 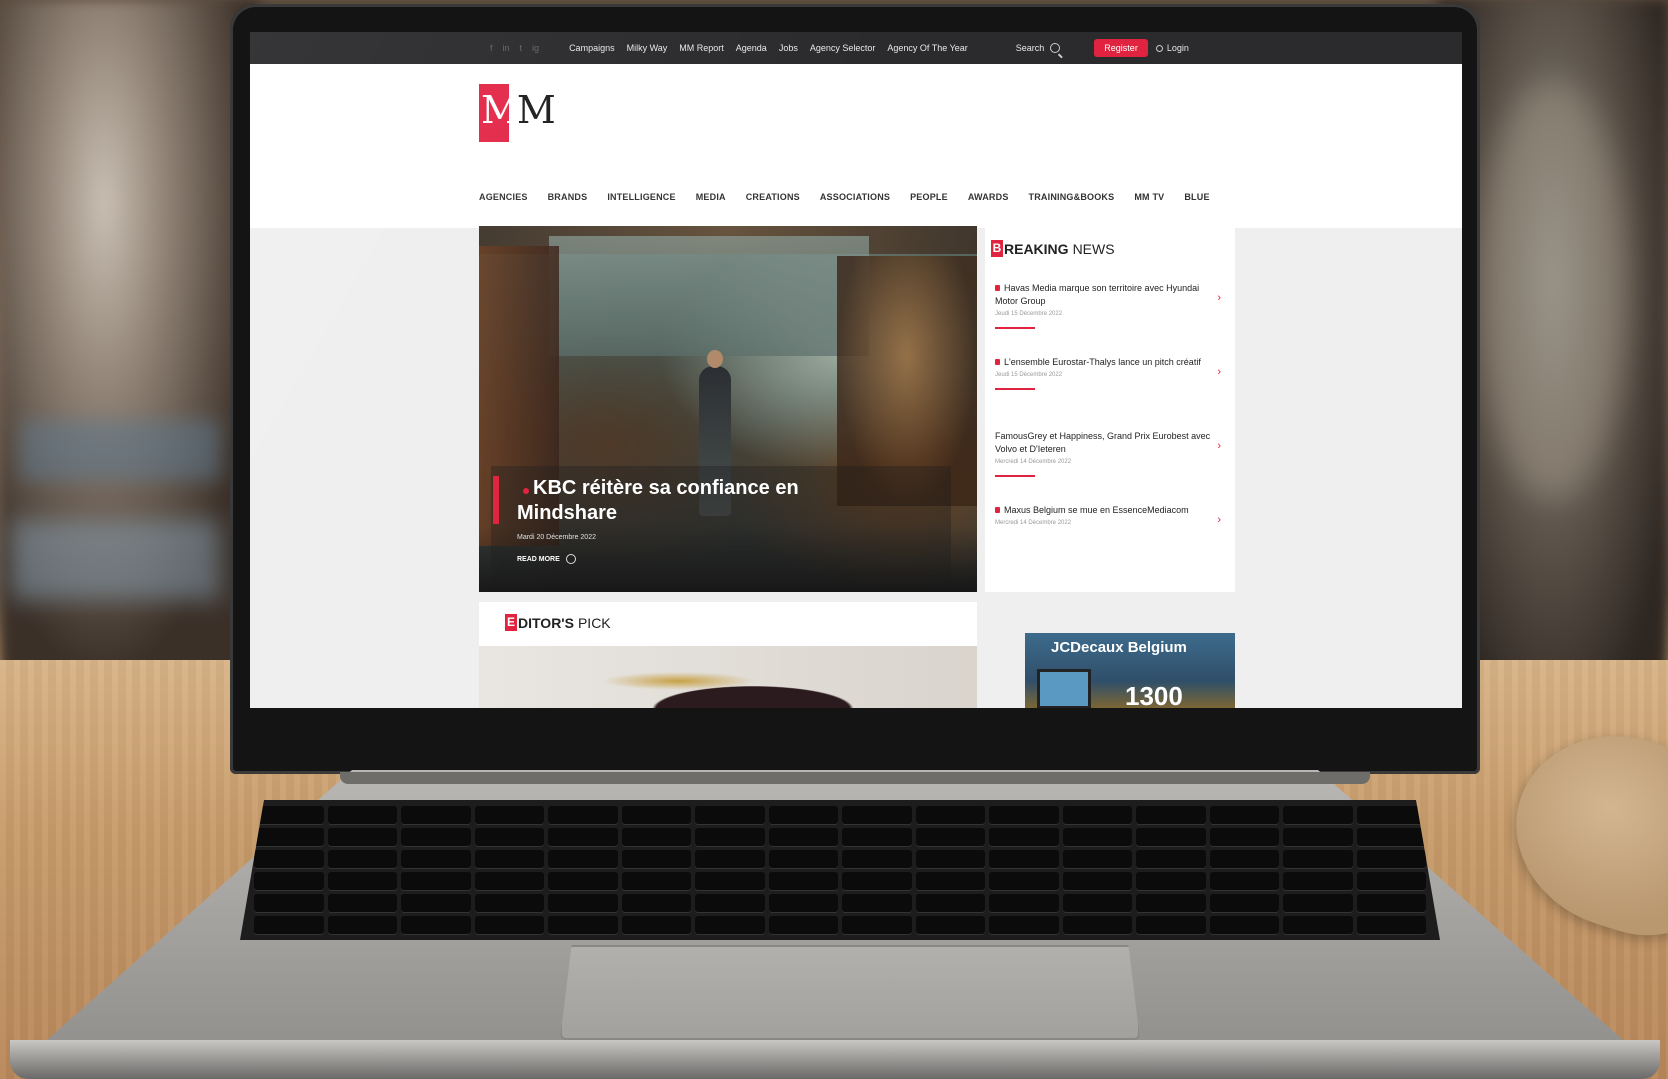 I want to click on topnav-milky-way: Milky Way, so click(x=647, y=48).